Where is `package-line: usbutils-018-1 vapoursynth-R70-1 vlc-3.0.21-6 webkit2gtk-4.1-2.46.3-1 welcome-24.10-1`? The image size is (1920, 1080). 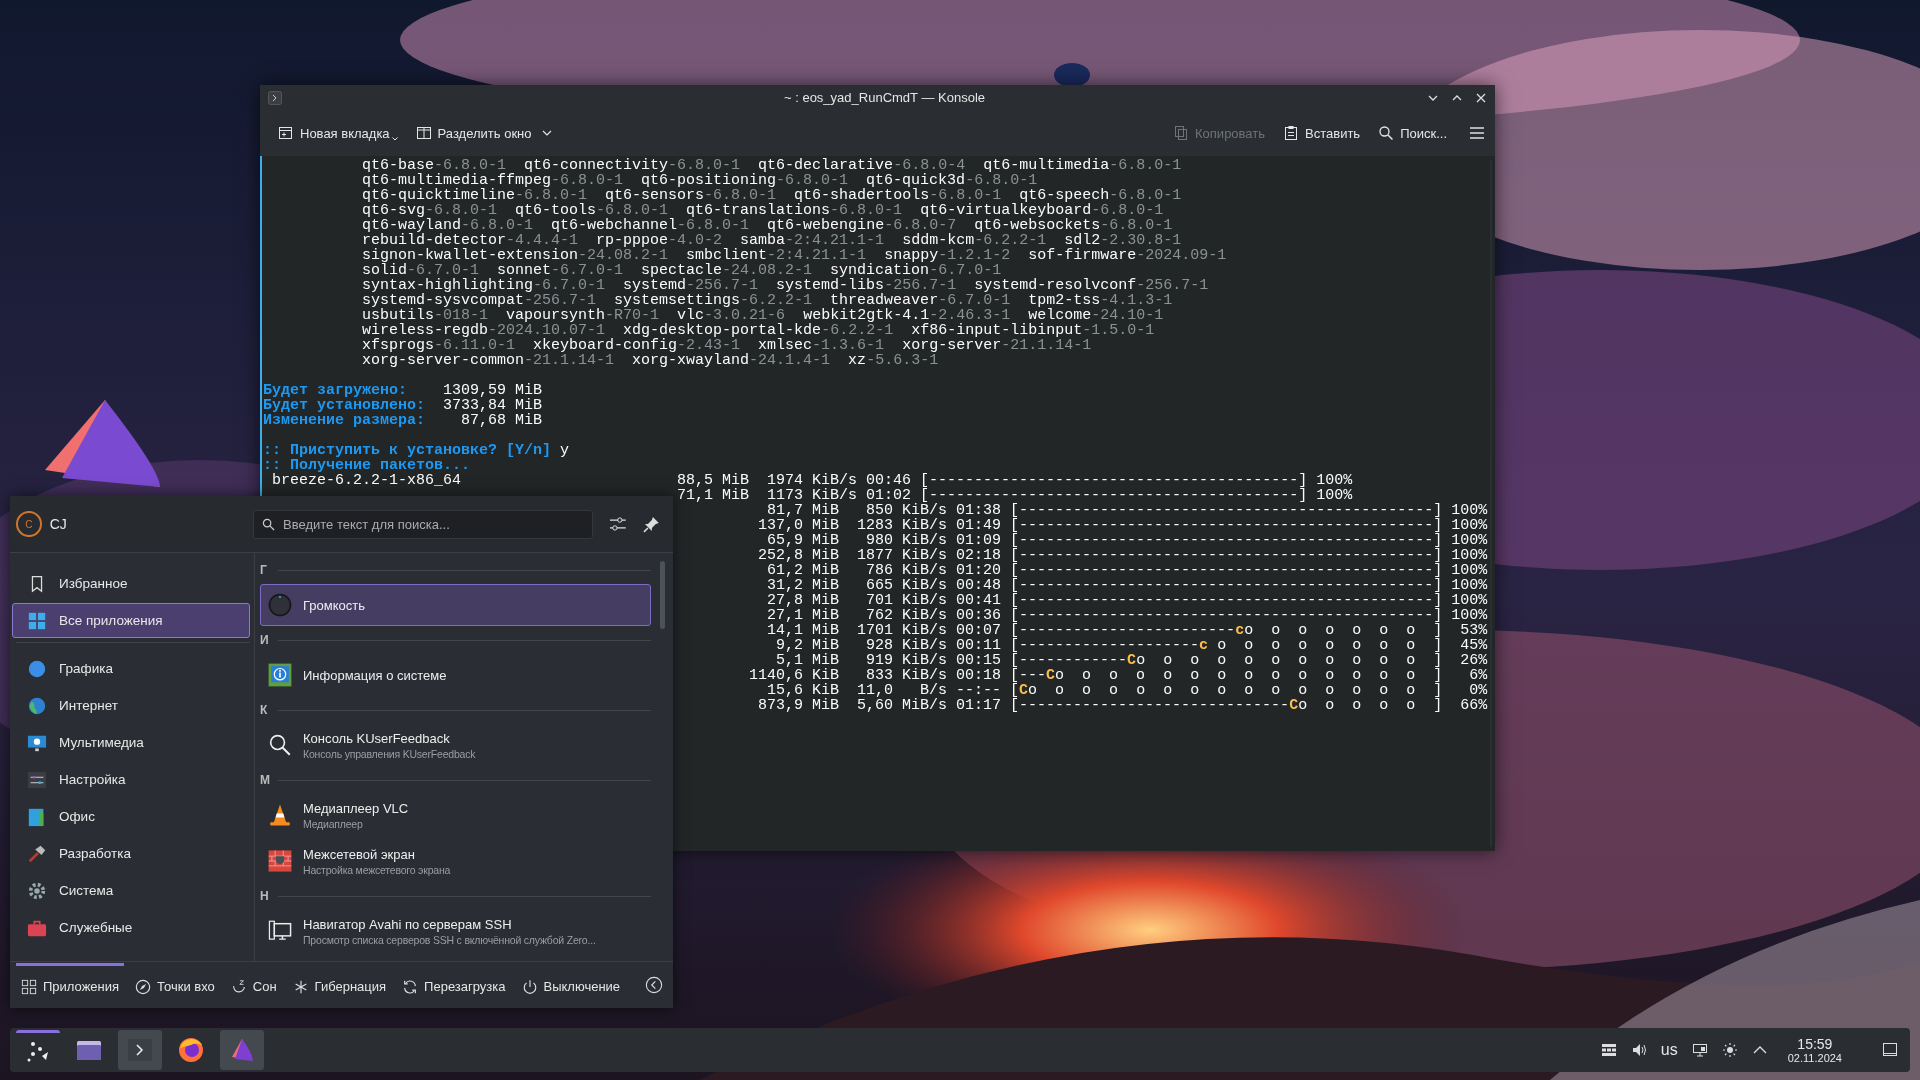 package-line: usbutils-018-1 vapoursynth-R70-1 vlc-3.0.21-6 webkit2gtk-4.1-2.46.3-1 welcome-24.10-1 is located at coordinates (763, 315).